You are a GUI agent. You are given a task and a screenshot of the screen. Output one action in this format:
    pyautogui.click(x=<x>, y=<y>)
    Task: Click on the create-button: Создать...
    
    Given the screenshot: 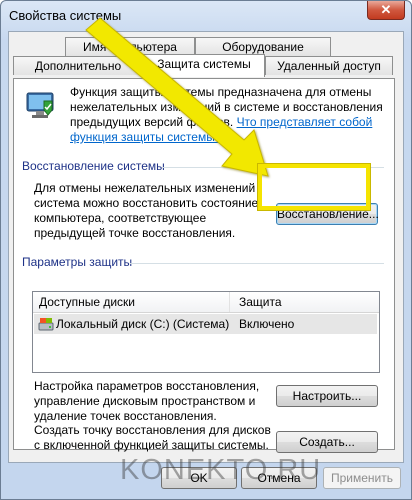 What is the action you would take?
    pyautogui.click(x=327, y=442)
    